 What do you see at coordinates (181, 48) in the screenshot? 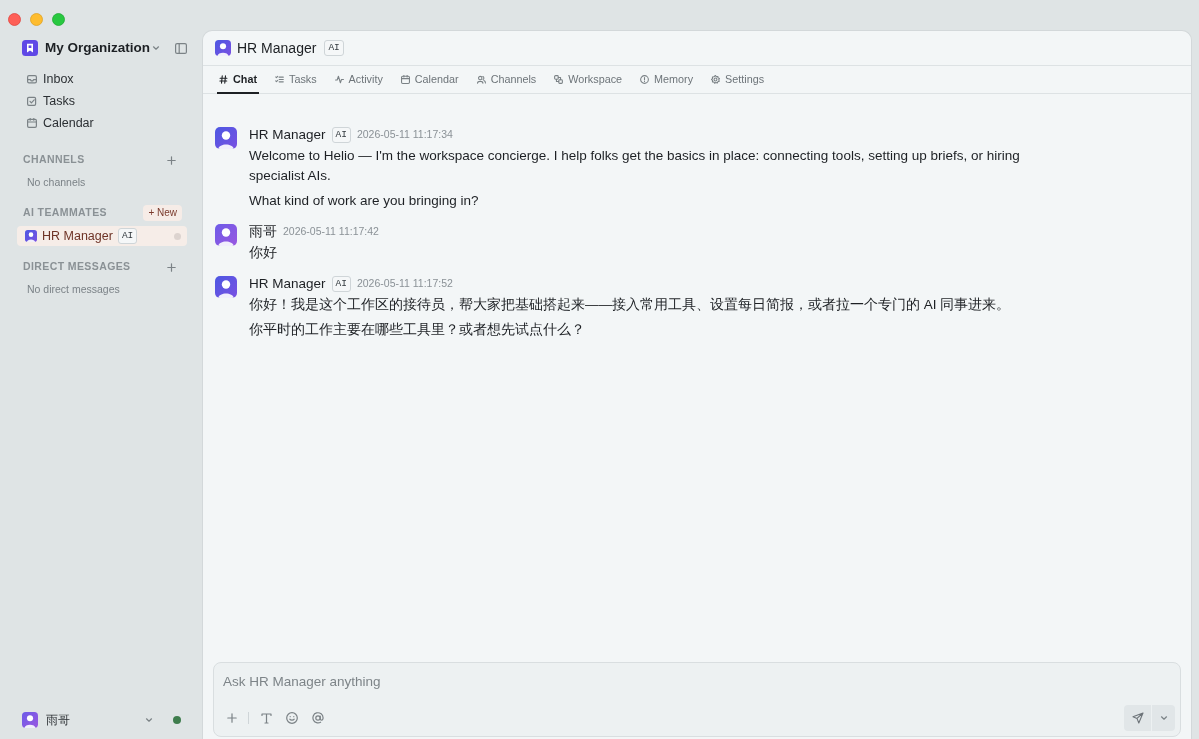
I see `sidebar-toggle-icon` at bounding box center [181, 48].